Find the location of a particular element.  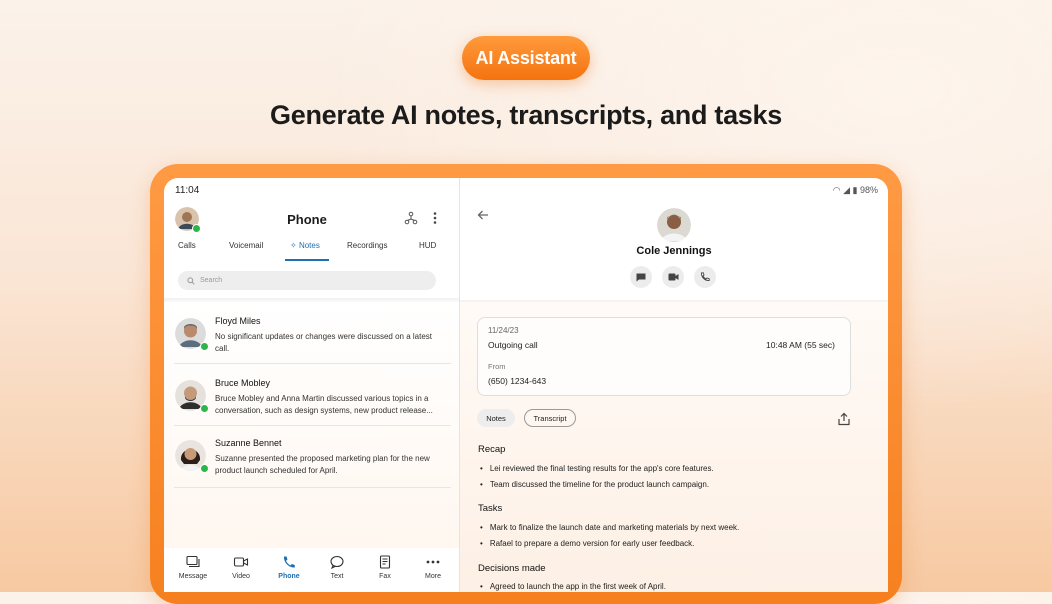

tab-voicemail: Voicemail is located at coordinates (246, 245).